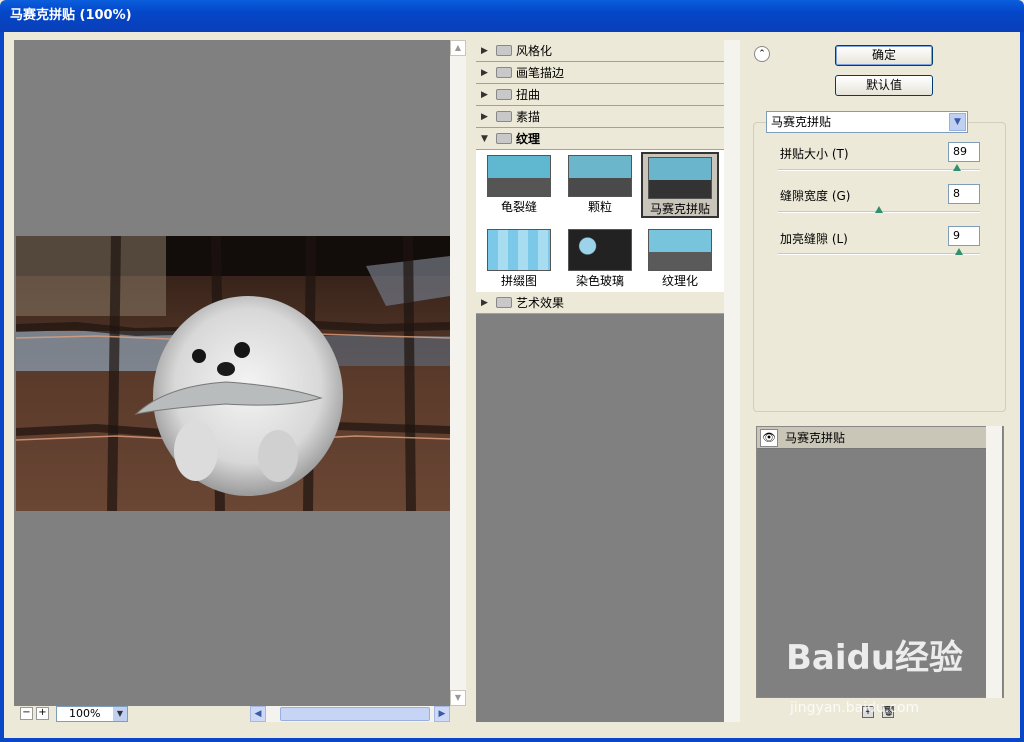 This screenshot has height=742, width=1024. I want to click on filter-mosaic-tiles: 马赛克拼贴, so click(680, 185).